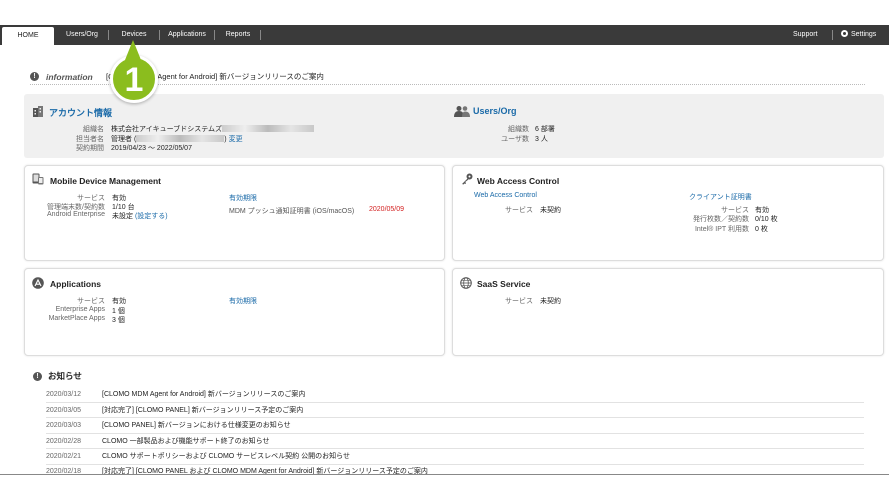 The height and width of the screenshot is (500, 889). I want to click on user-count-label: ユーザ数, so click(515, 139).